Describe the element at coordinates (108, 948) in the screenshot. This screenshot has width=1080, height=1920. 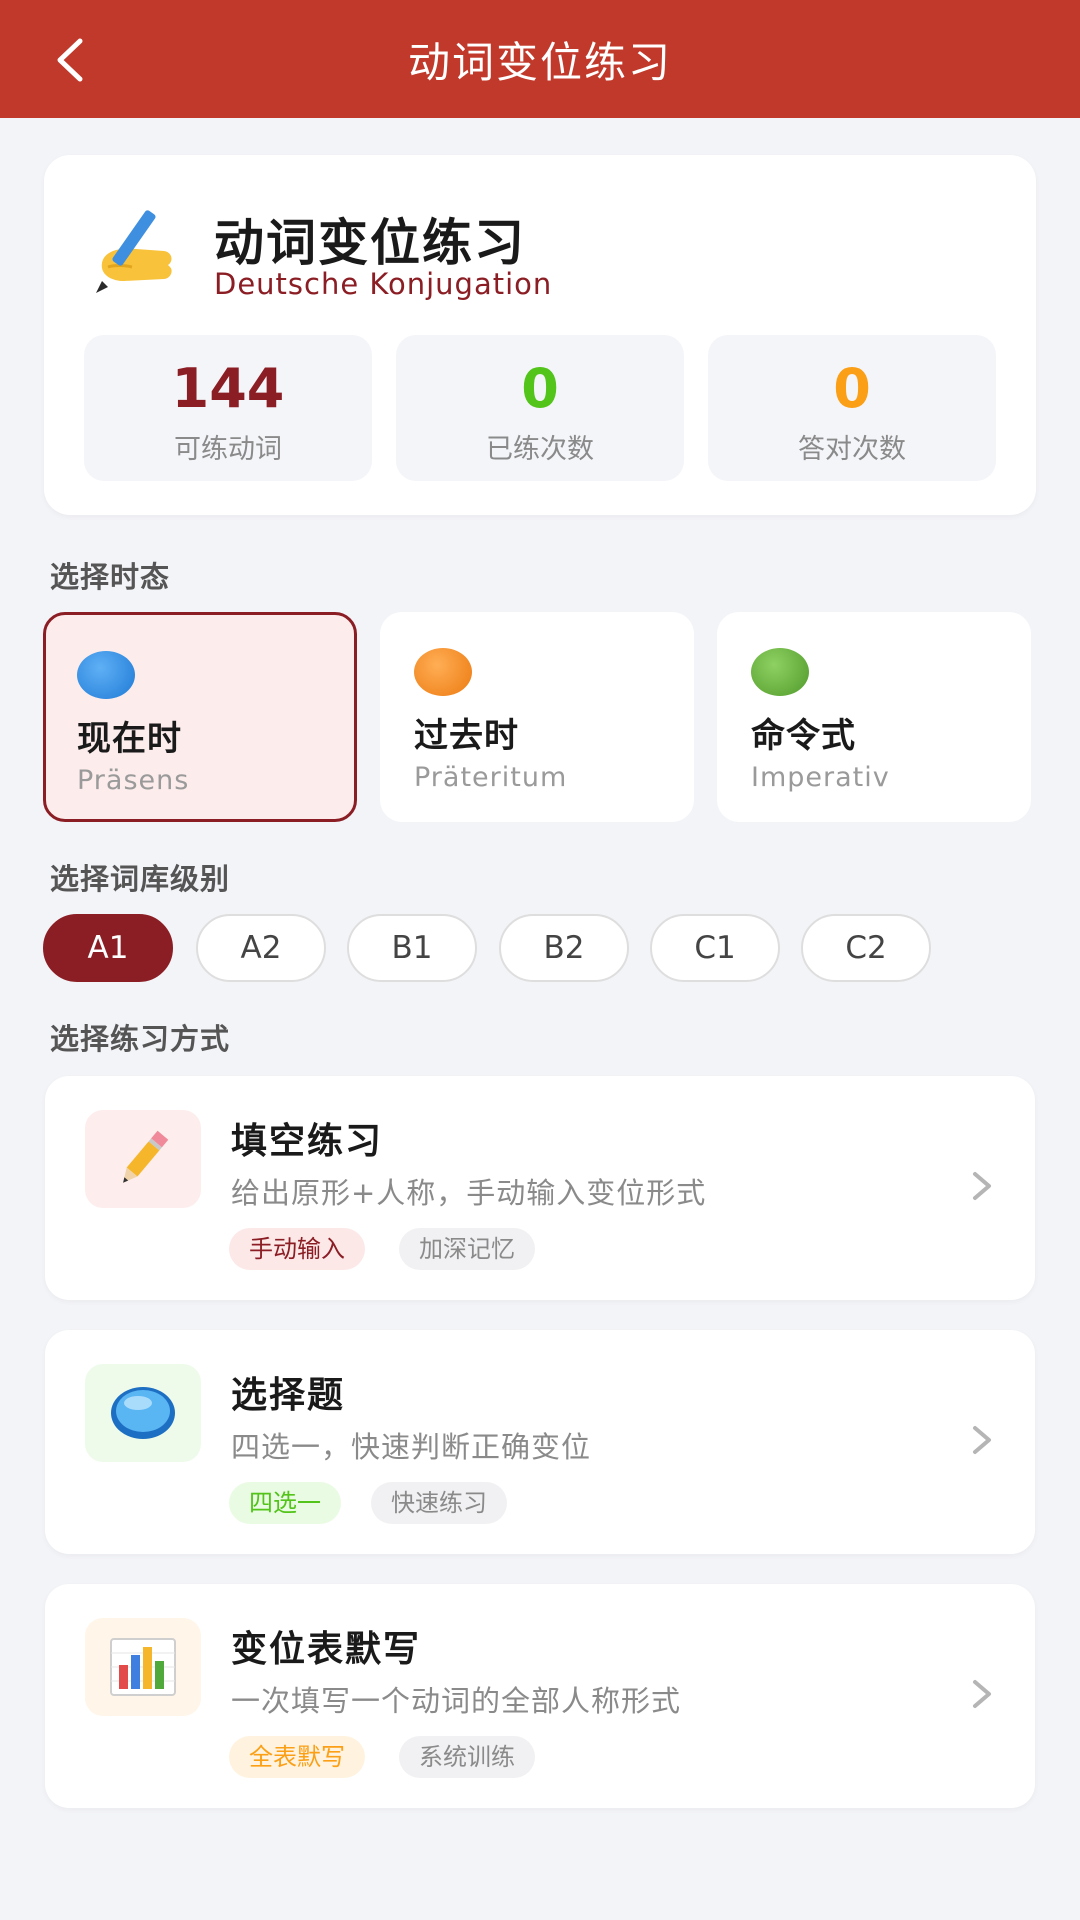
I see `level-pill-a1: A1` at that location.